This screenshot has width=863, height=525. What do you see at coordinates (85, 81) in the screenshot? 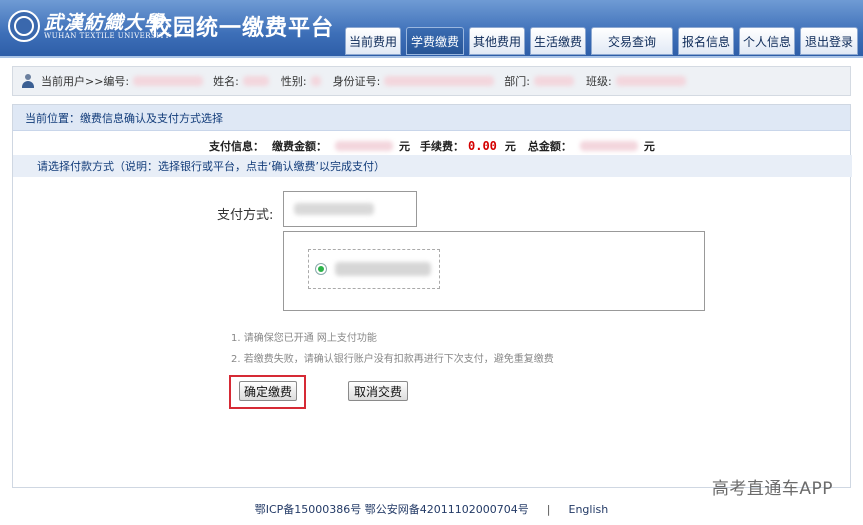
I see `current-user-label: 当前用户>>编号:` at bounding box center [85, 81].